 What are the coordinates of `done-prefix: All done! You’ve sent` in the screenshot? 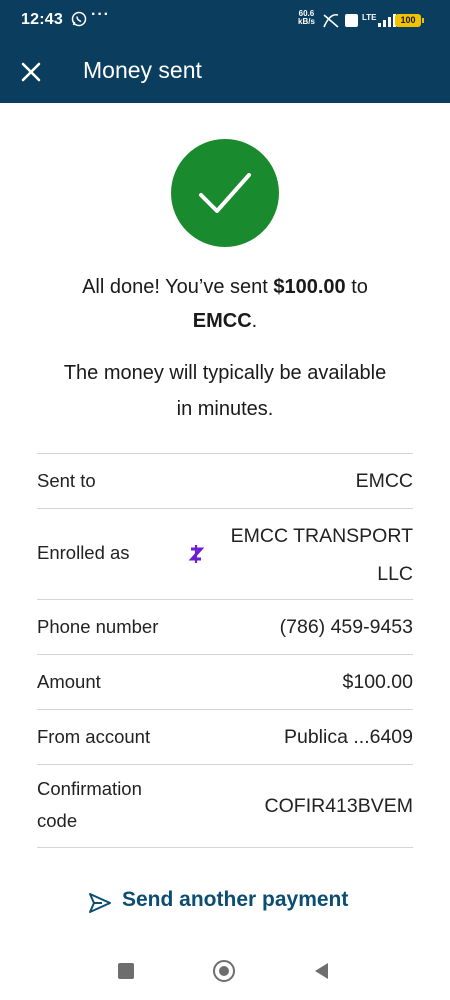 It's located at (178, 287).